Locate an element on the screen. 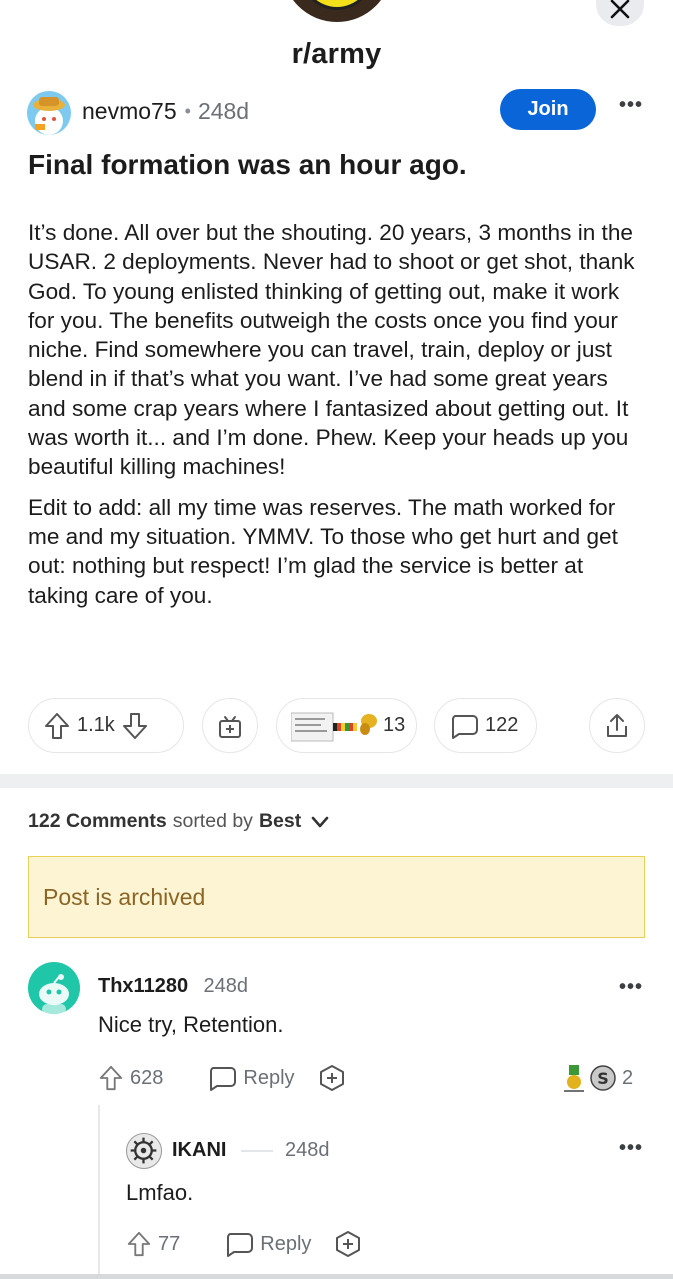  comment-awards: S 2 is located at coordinates (597, 1078).